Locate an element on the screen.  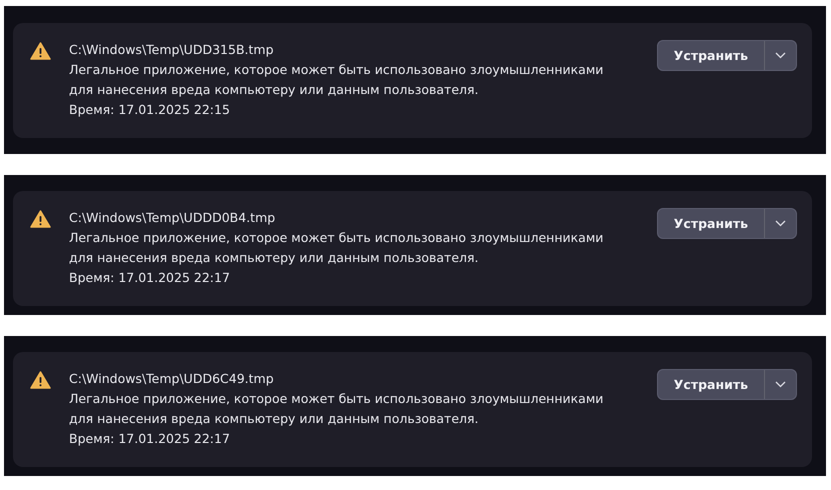
file-path: C:\Windows\Temp\UDDD0B4.tmp is located at coordinates (172, 218).